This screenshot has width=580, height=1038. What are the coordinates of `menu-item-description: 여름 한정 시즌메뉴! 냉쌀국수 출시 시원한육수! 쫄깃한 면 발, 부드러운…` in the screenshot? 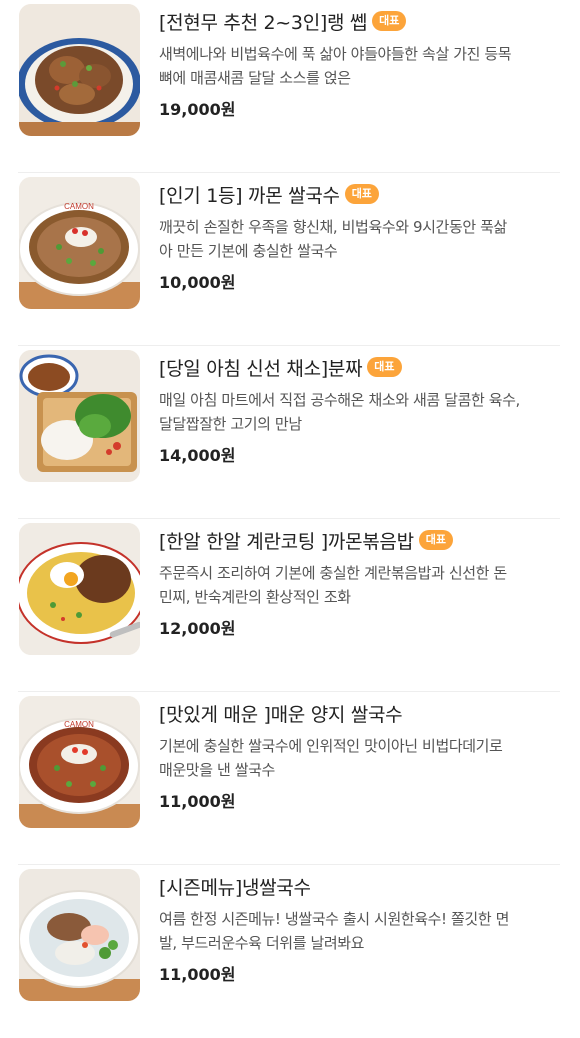 It's located at (359, 931).